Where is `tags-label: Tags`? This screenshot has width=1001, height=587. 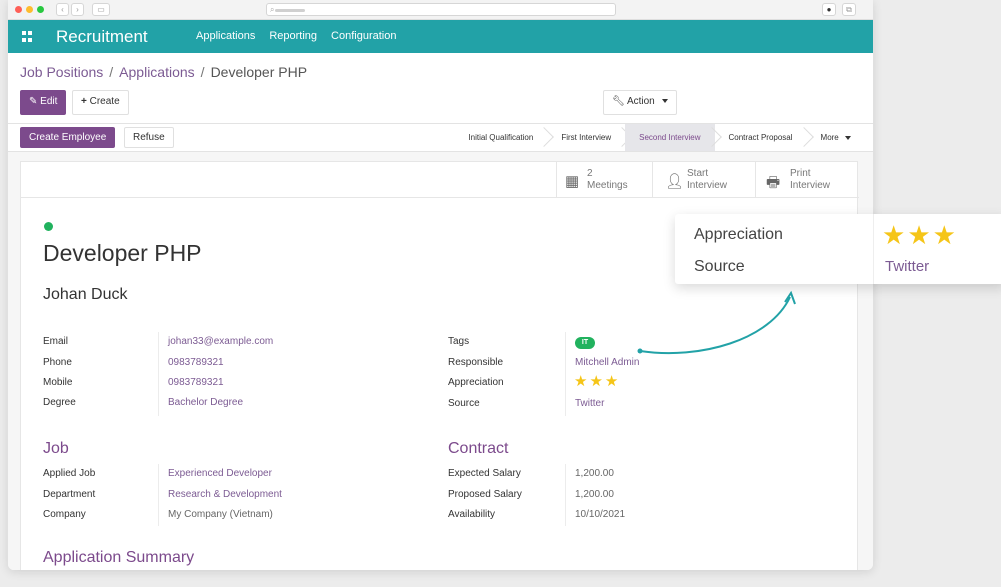
tags-label: Tags is located at coordinates (459, 341).